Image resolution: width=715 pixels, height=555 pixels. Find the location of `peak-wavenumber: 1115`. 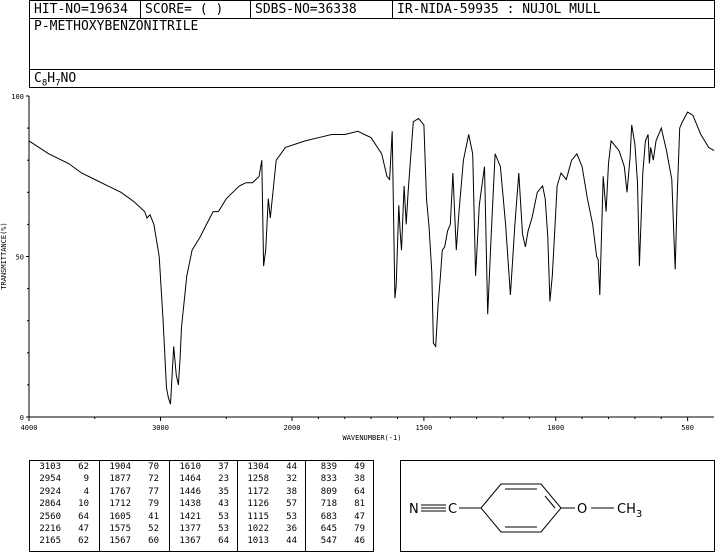

peak-wavenumber: 1115 is located at coordinates (258, 516).